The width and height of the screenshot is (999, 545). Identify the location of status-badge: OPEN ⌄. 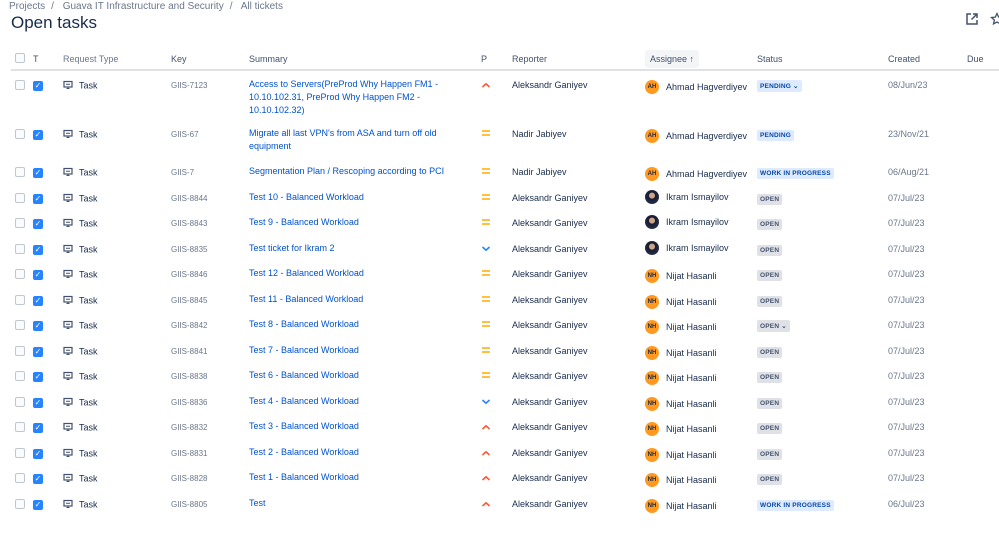
(773, 326).